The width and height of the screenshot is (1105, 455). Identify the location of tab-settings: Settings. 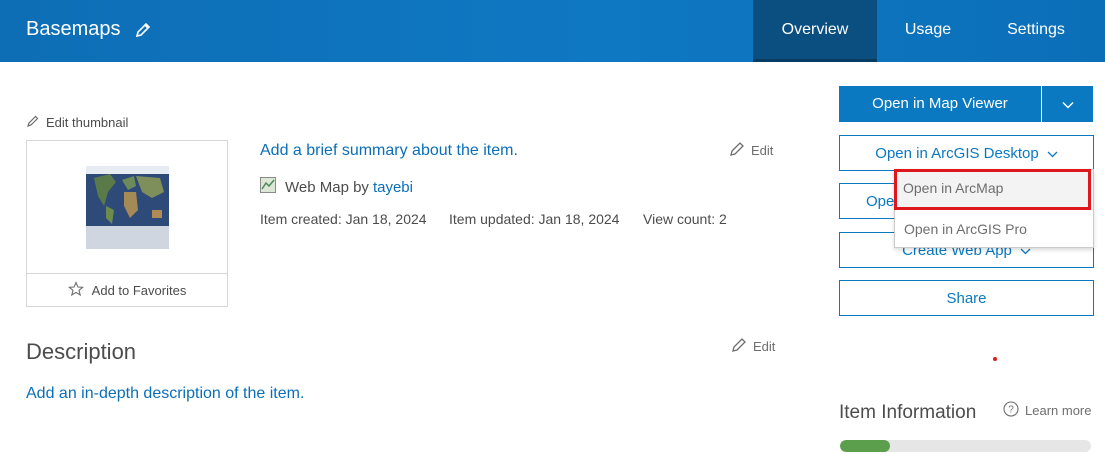
(1036, 31).